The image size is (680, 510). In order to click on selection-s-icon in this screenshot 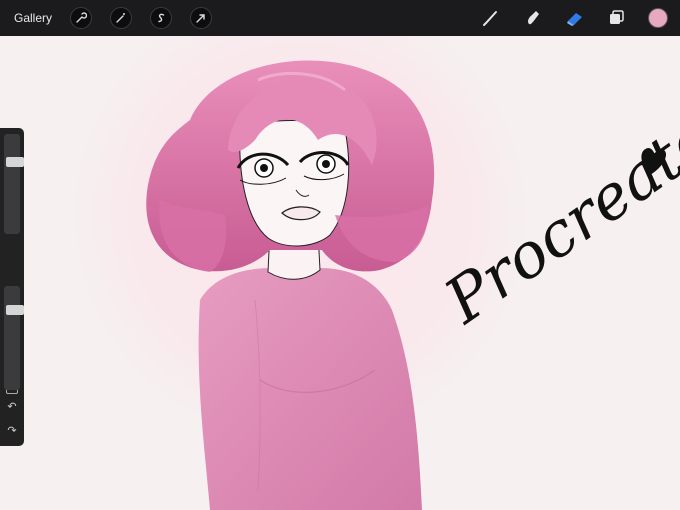, I will do `click(161, 18)`.